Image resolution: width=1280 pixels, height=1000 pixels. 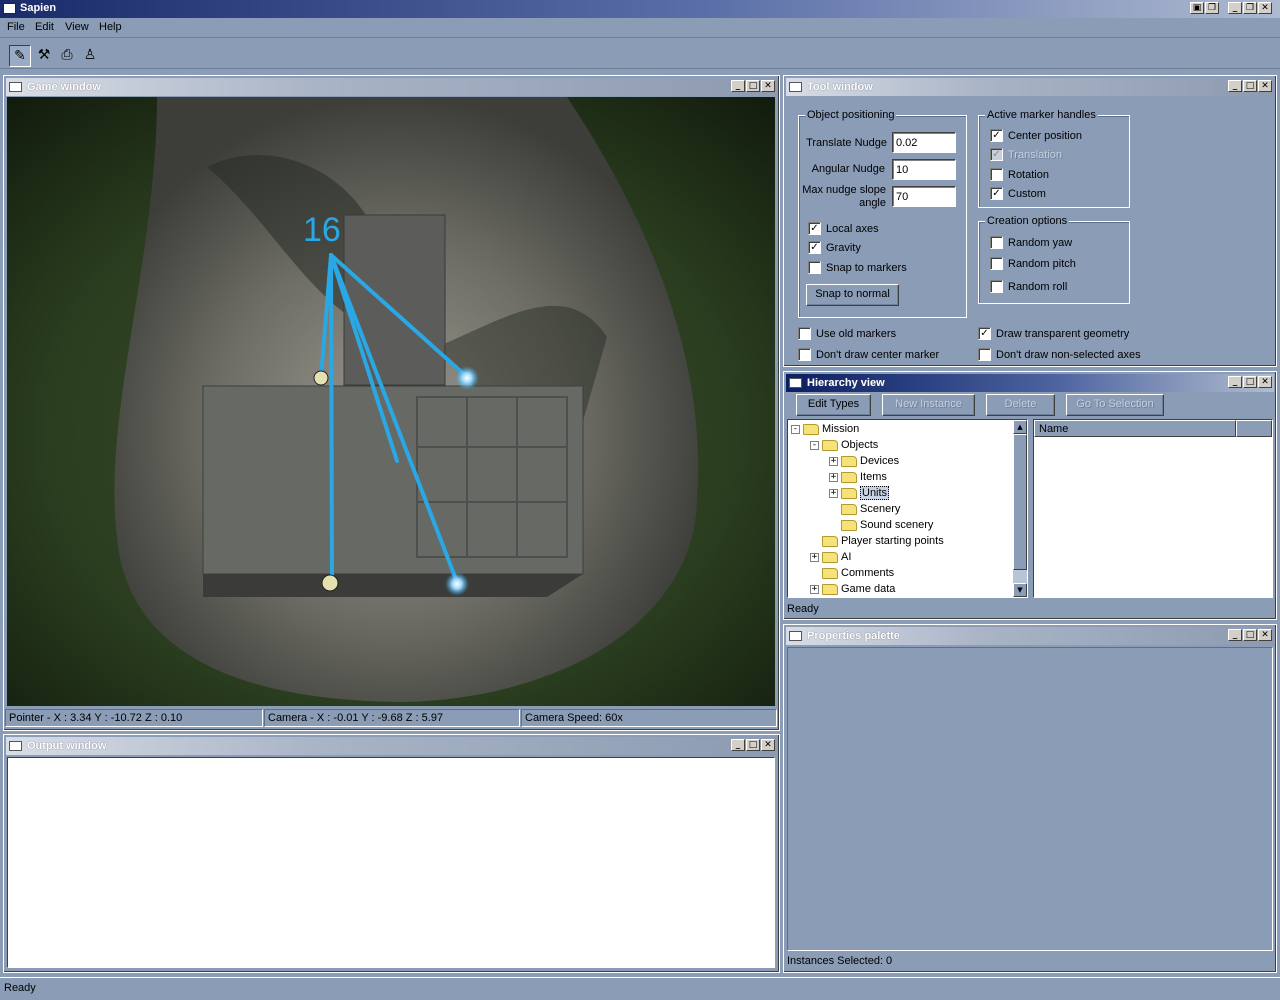 What do you see at coordinates (846, 383) in the screenshot?
I see `hierarchy-view-title: Hierarchy view` at bounding box center [846, 383].